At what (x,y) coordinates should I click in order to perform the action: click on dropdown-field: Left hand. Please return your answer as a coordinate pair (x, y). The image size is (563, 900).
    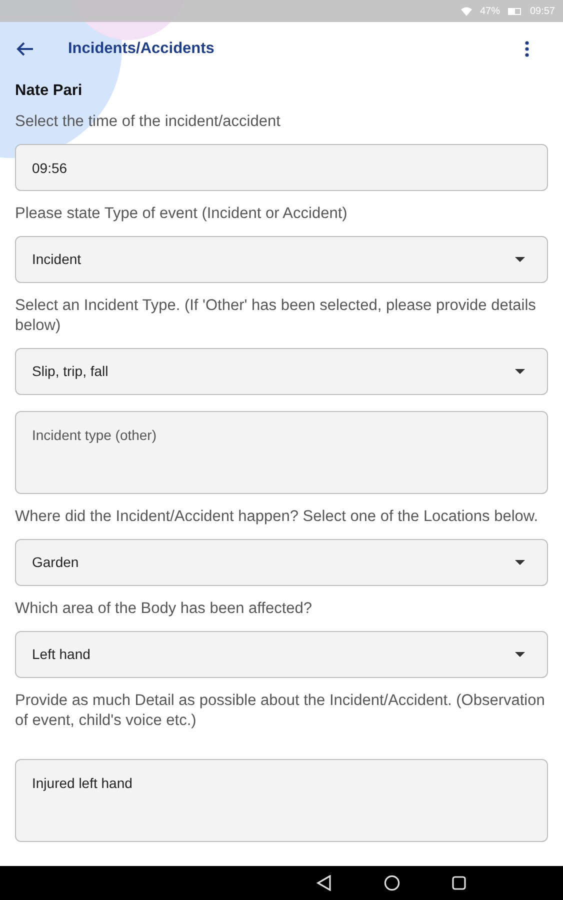
    Looking at the image, I should click on (281, 654).